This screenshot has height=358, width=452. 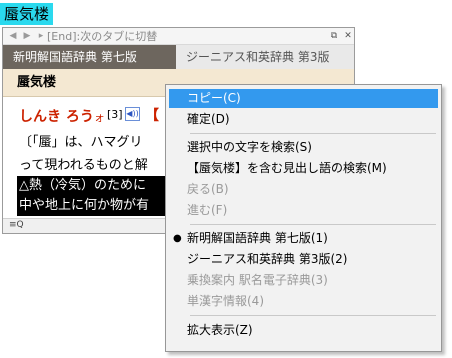 I want to click on menu-item-dict-genius: ジーニアス和英辞典 第3版(2), so click(x=303, y=259).